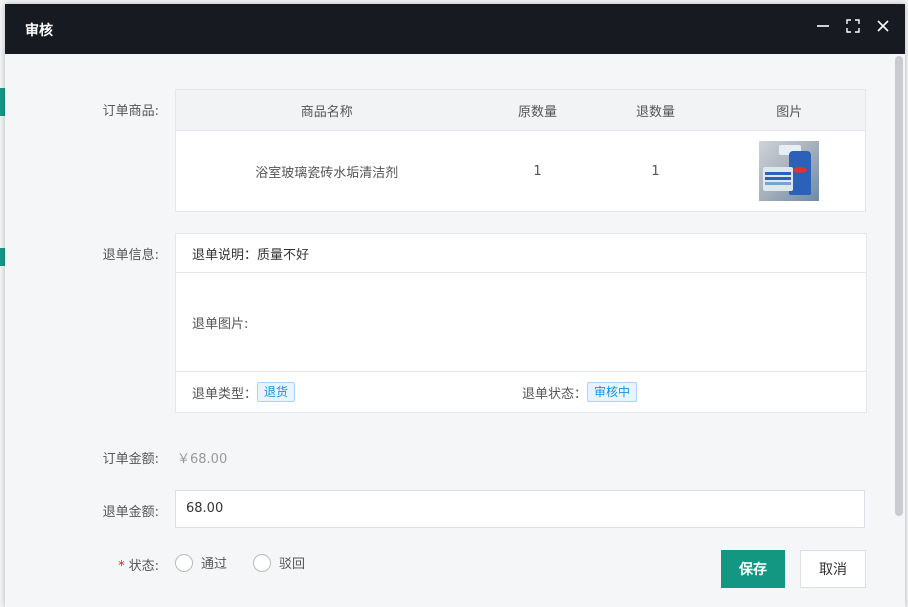  Describe the element at coordinates (39, 31) in the screenshot. I see `dialog-title: 审核` at that location.